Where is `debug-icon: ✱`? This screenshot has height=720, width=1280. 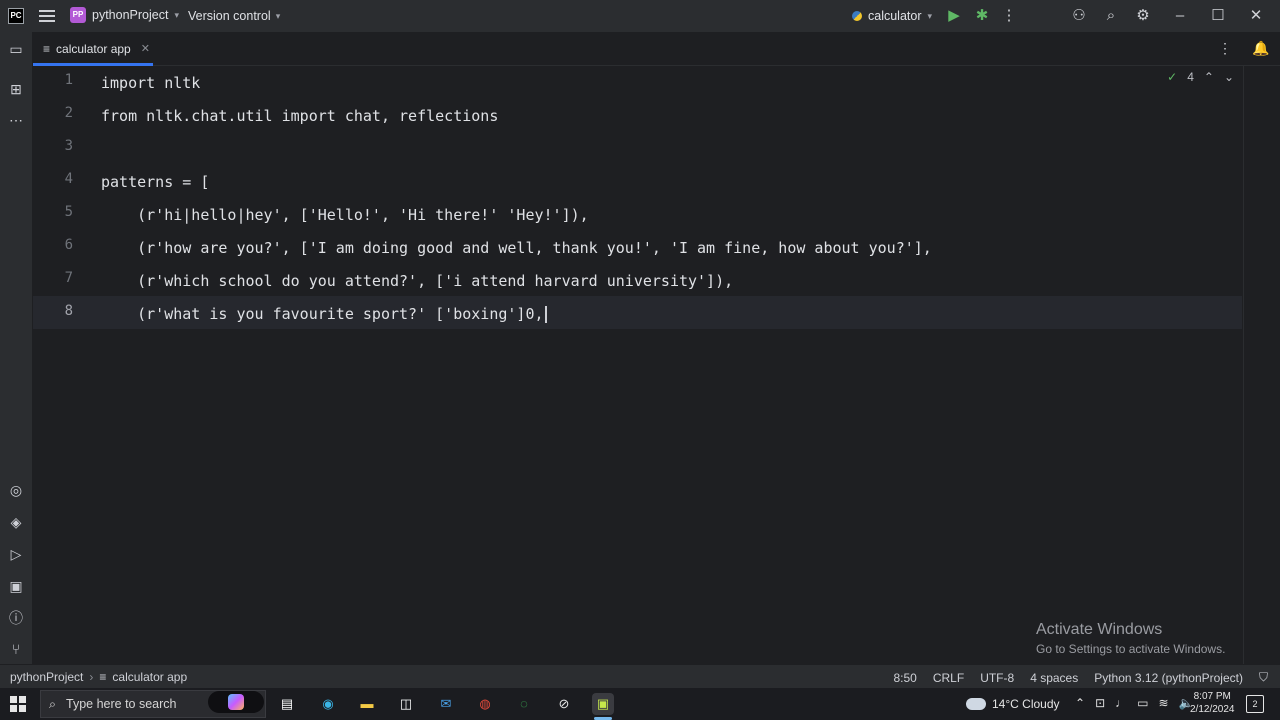 debug-icon: ✱ is located at coordinates (982, 16).